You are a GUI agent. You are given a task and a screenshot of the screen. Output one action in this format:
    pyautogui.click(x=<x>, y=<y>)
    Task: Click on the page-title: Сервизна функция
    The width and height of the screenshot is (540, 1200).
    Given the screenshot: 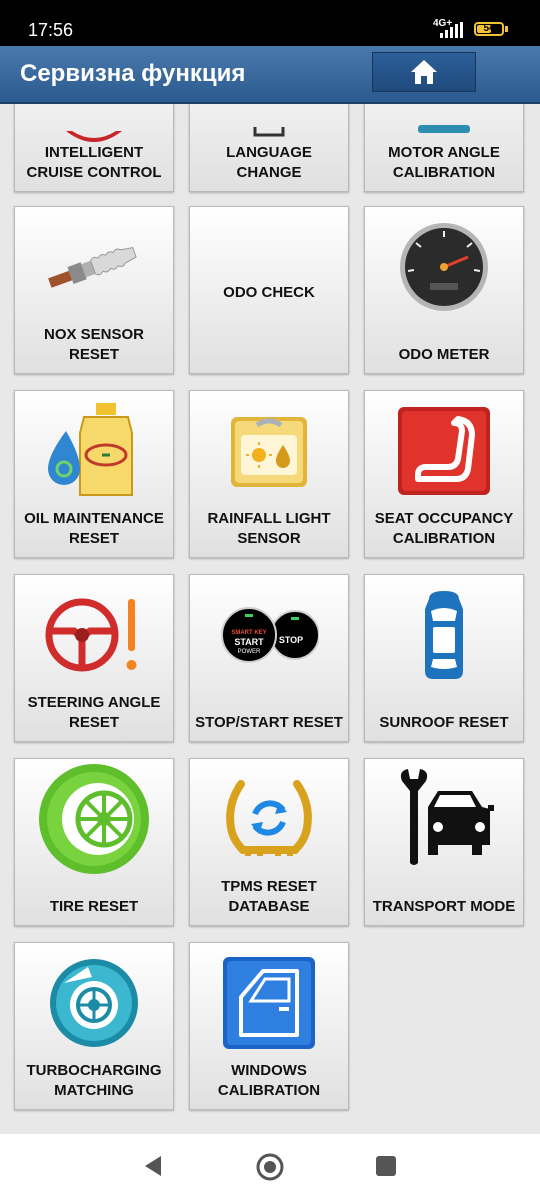 What is the action you would take?
    pyautogui.click(x=133, y=73)
    